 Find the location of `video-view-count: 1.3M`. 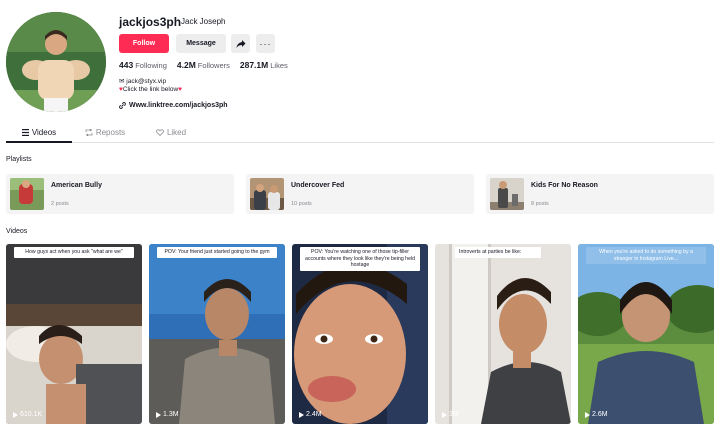

video-view-count: 1.3M is located at coordinates (171, 414).